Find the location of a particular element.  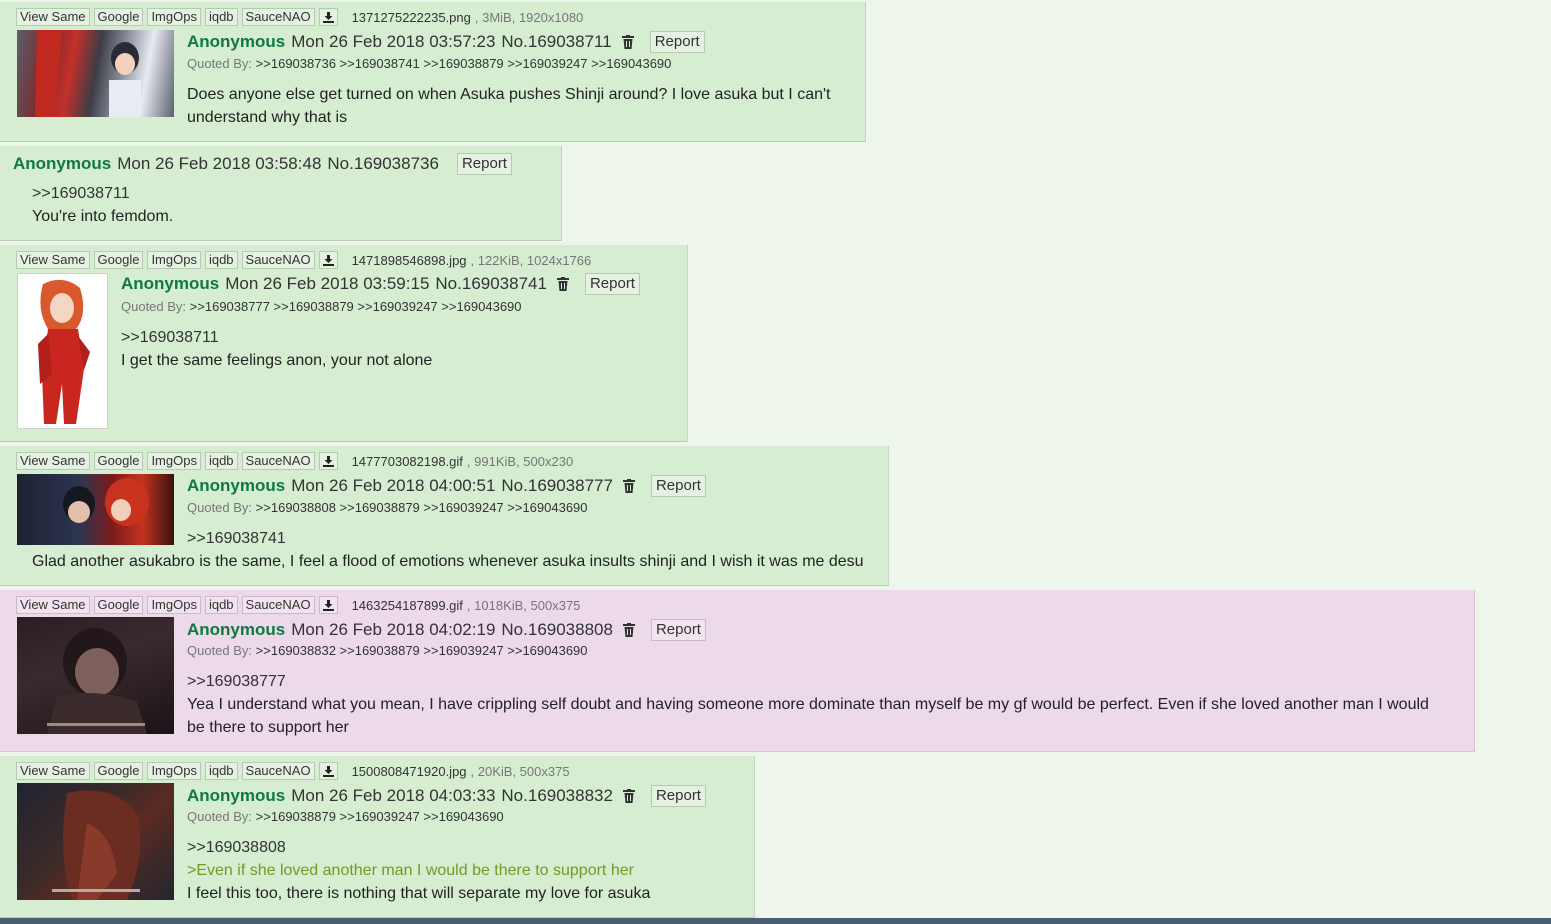

post-number-link: No.169038777 is located at coordinates (557, 486).